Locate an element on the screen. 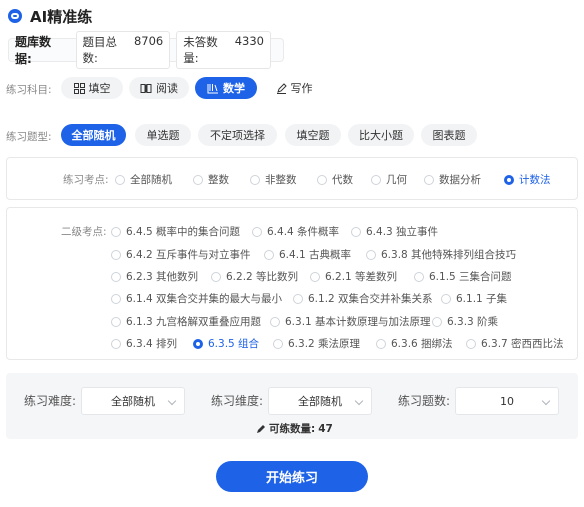  topic-radio-label: 全部随机 is located at coordinates (151, 180).